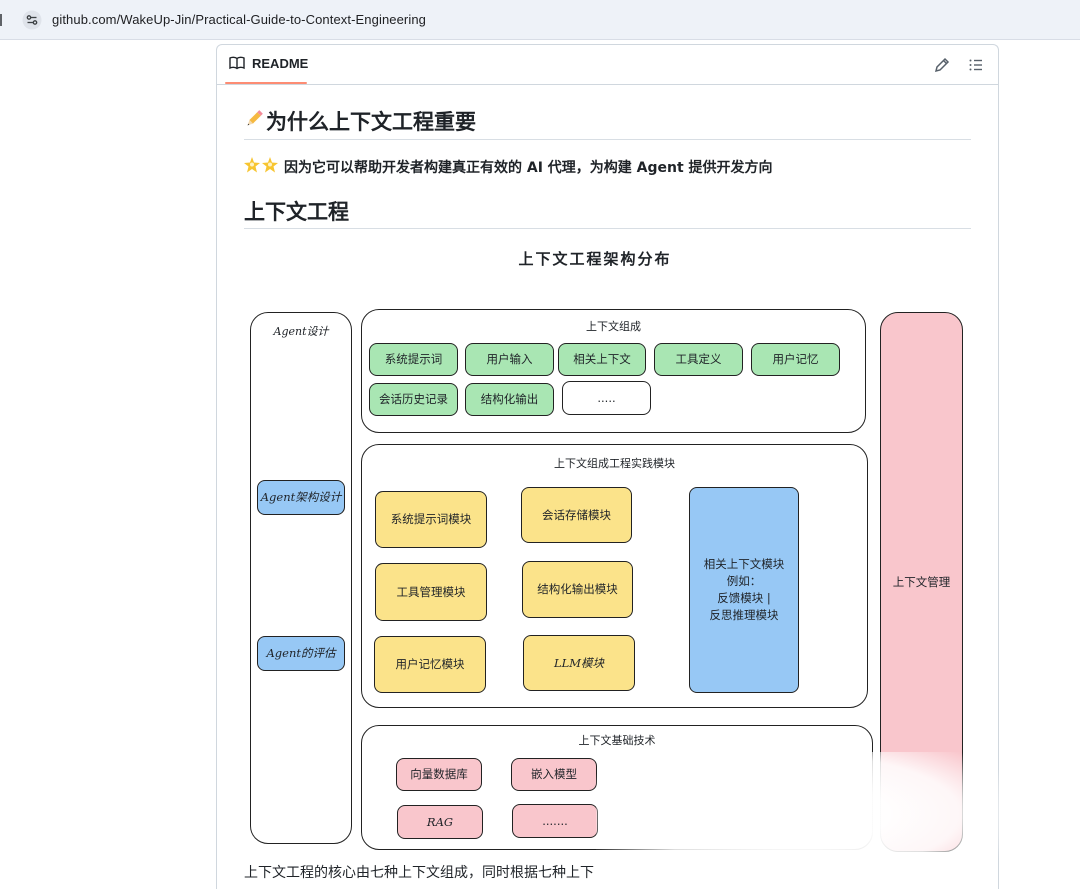 This screenshot has height=889, width=1080. Describe the element at coordinates (528, 168) in the screenshot. I see `paragraph-why-text: 因为它可以帮助开发者构建真正有效的 AI 代理，为构建 Agent 提供开发方向` at that location.